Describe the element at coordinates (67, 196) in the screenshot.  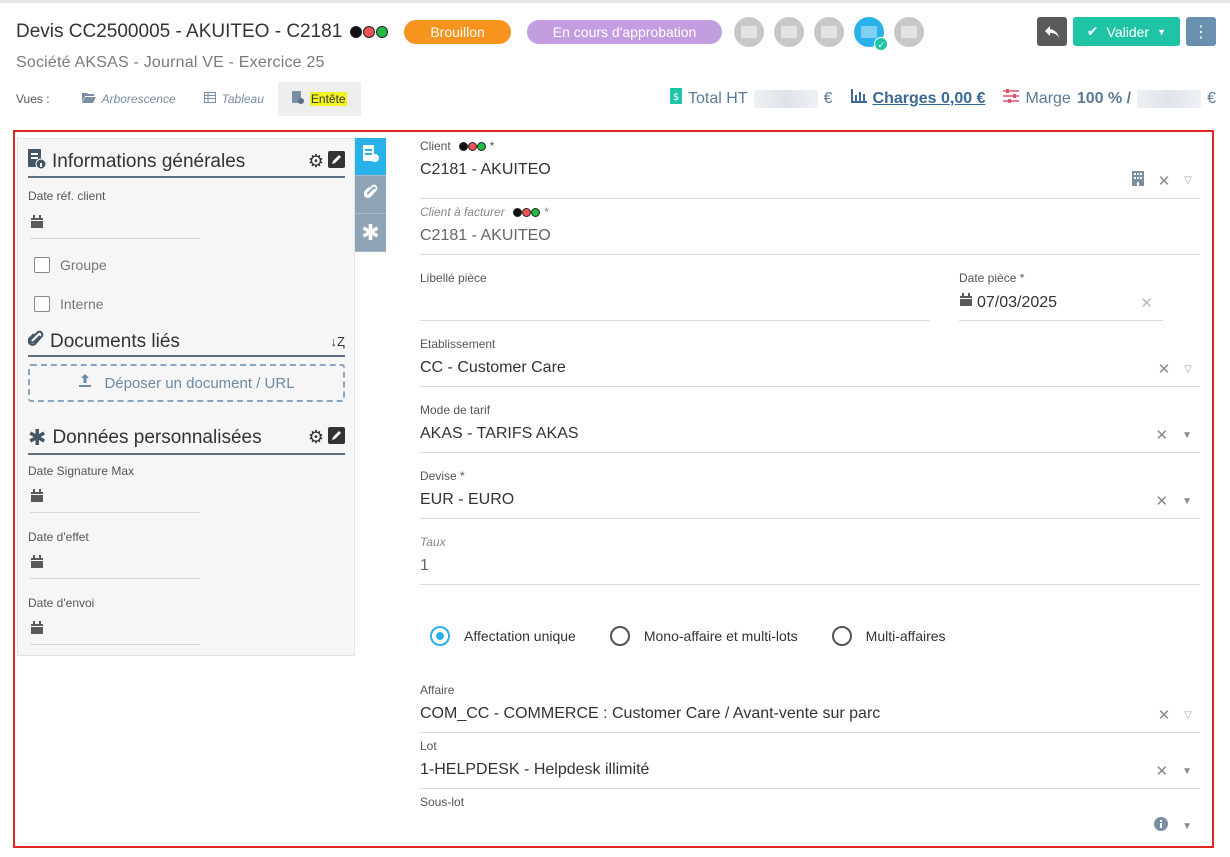
I see `date-ref-client-label: Date réf. client` at that location.